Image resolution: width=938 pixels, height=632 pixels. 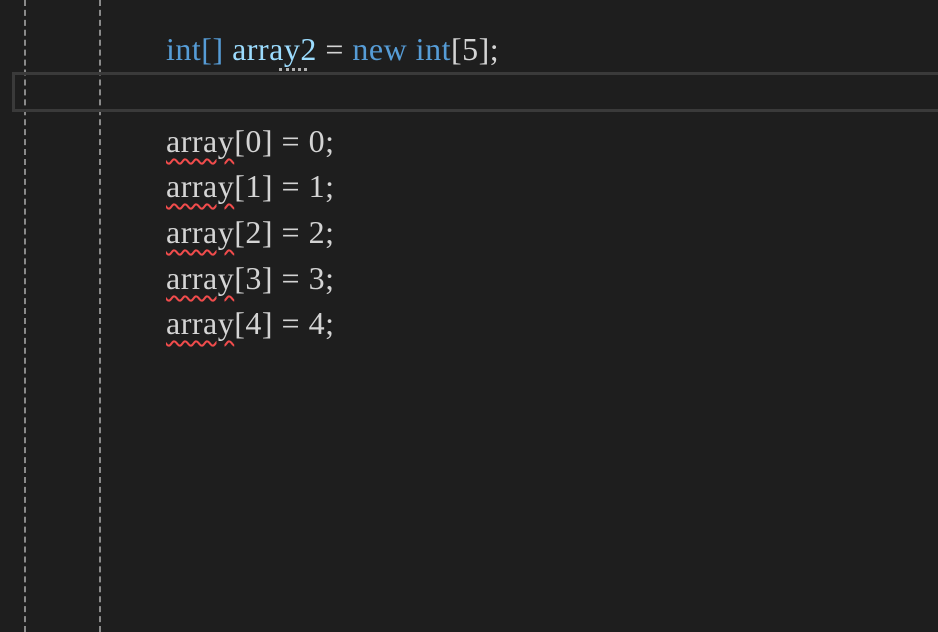 I want to click on array-size-expression: [5];, so click(x=475, y=49).